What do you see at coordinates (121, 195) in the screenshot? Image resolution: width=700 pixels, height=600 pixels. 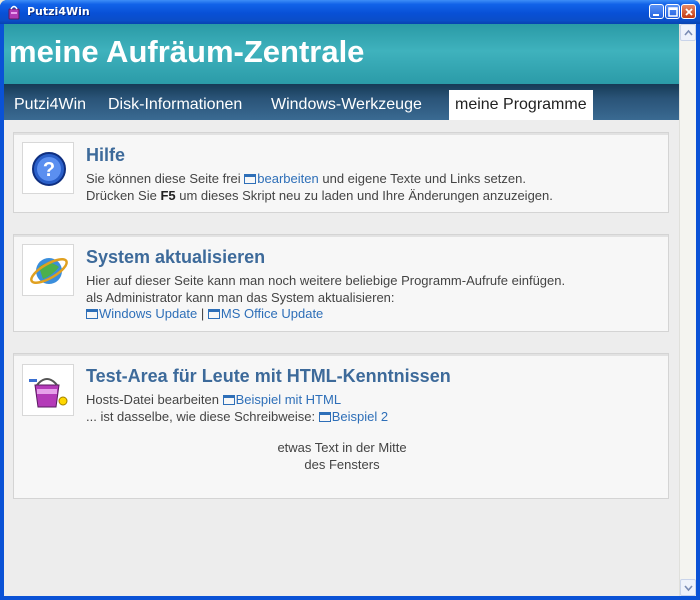 I see `help-text-3: Drücken Sie` at bounding box center [121, 195].